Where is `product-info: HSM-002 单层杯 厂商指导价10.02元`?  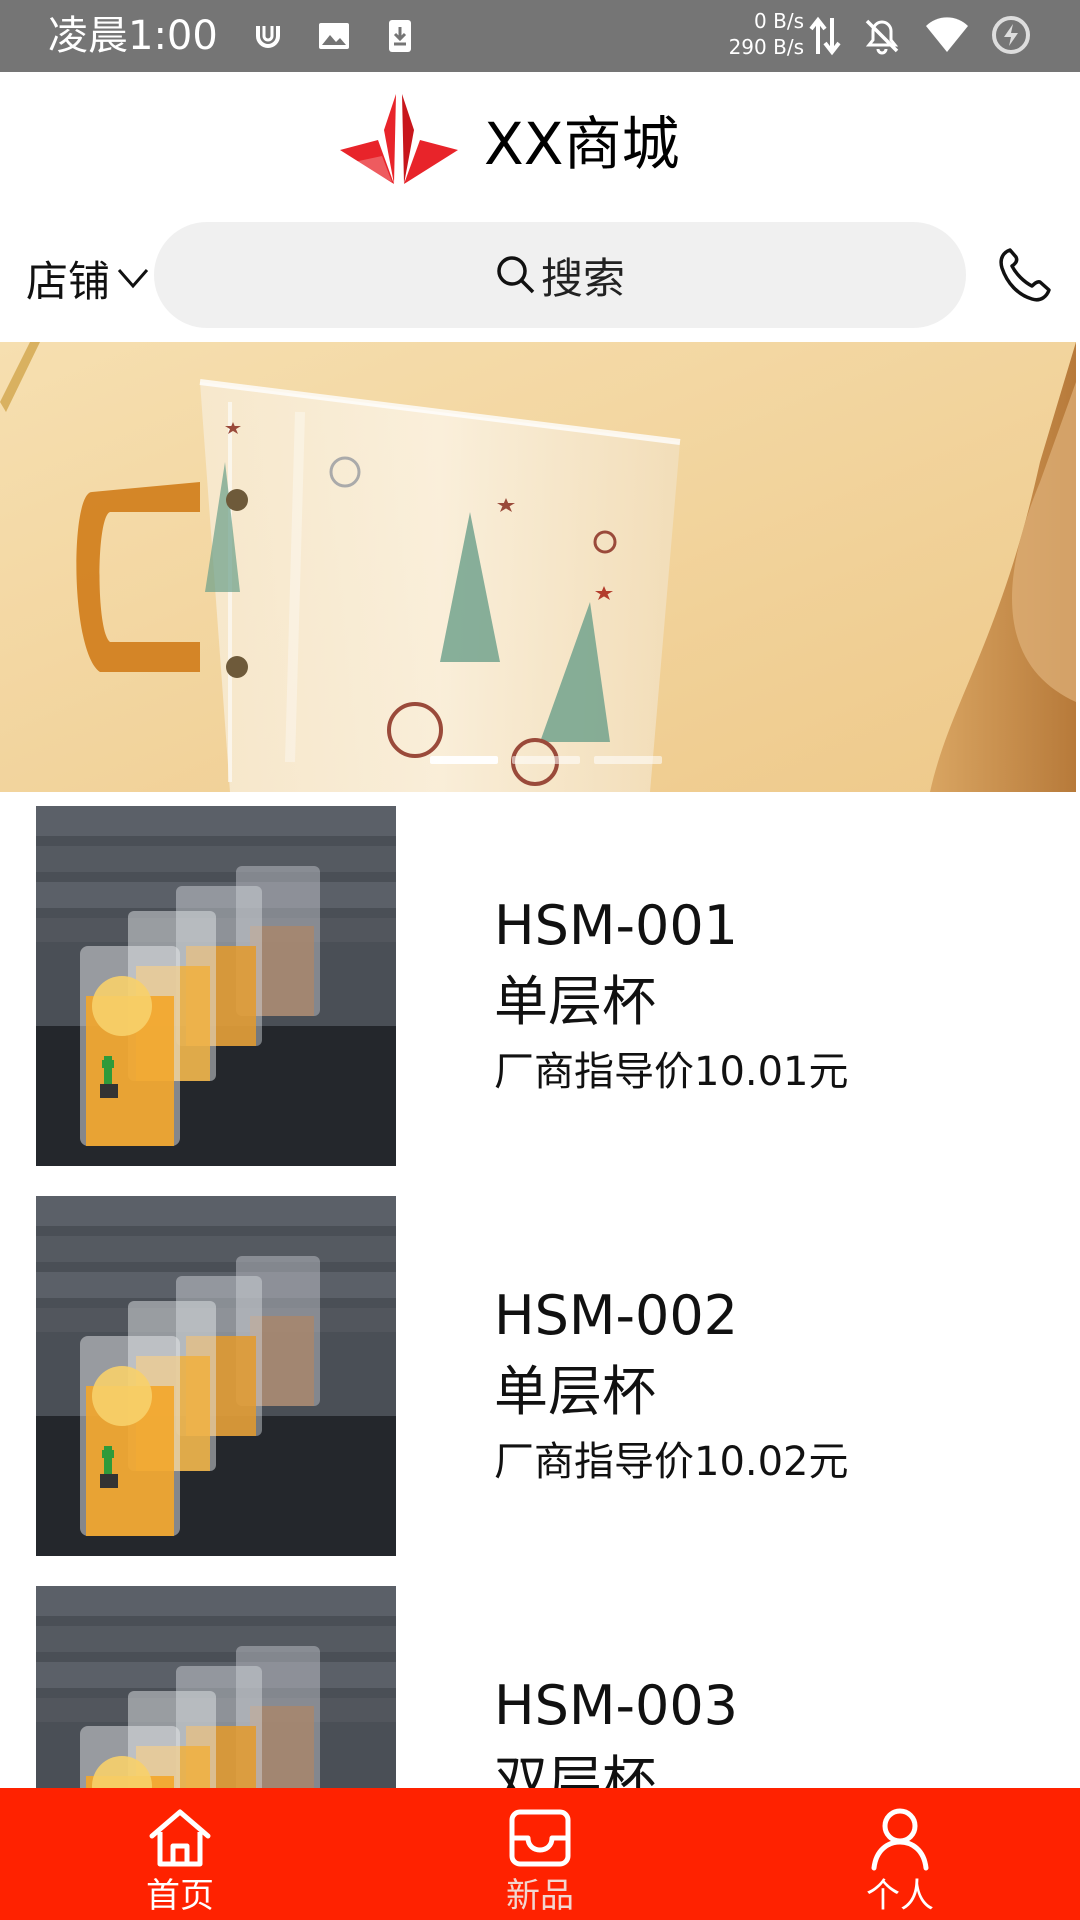 product-info: HSM-002 单层杯 厂商指导价10.02元 is located at coordinates (671, 1385).